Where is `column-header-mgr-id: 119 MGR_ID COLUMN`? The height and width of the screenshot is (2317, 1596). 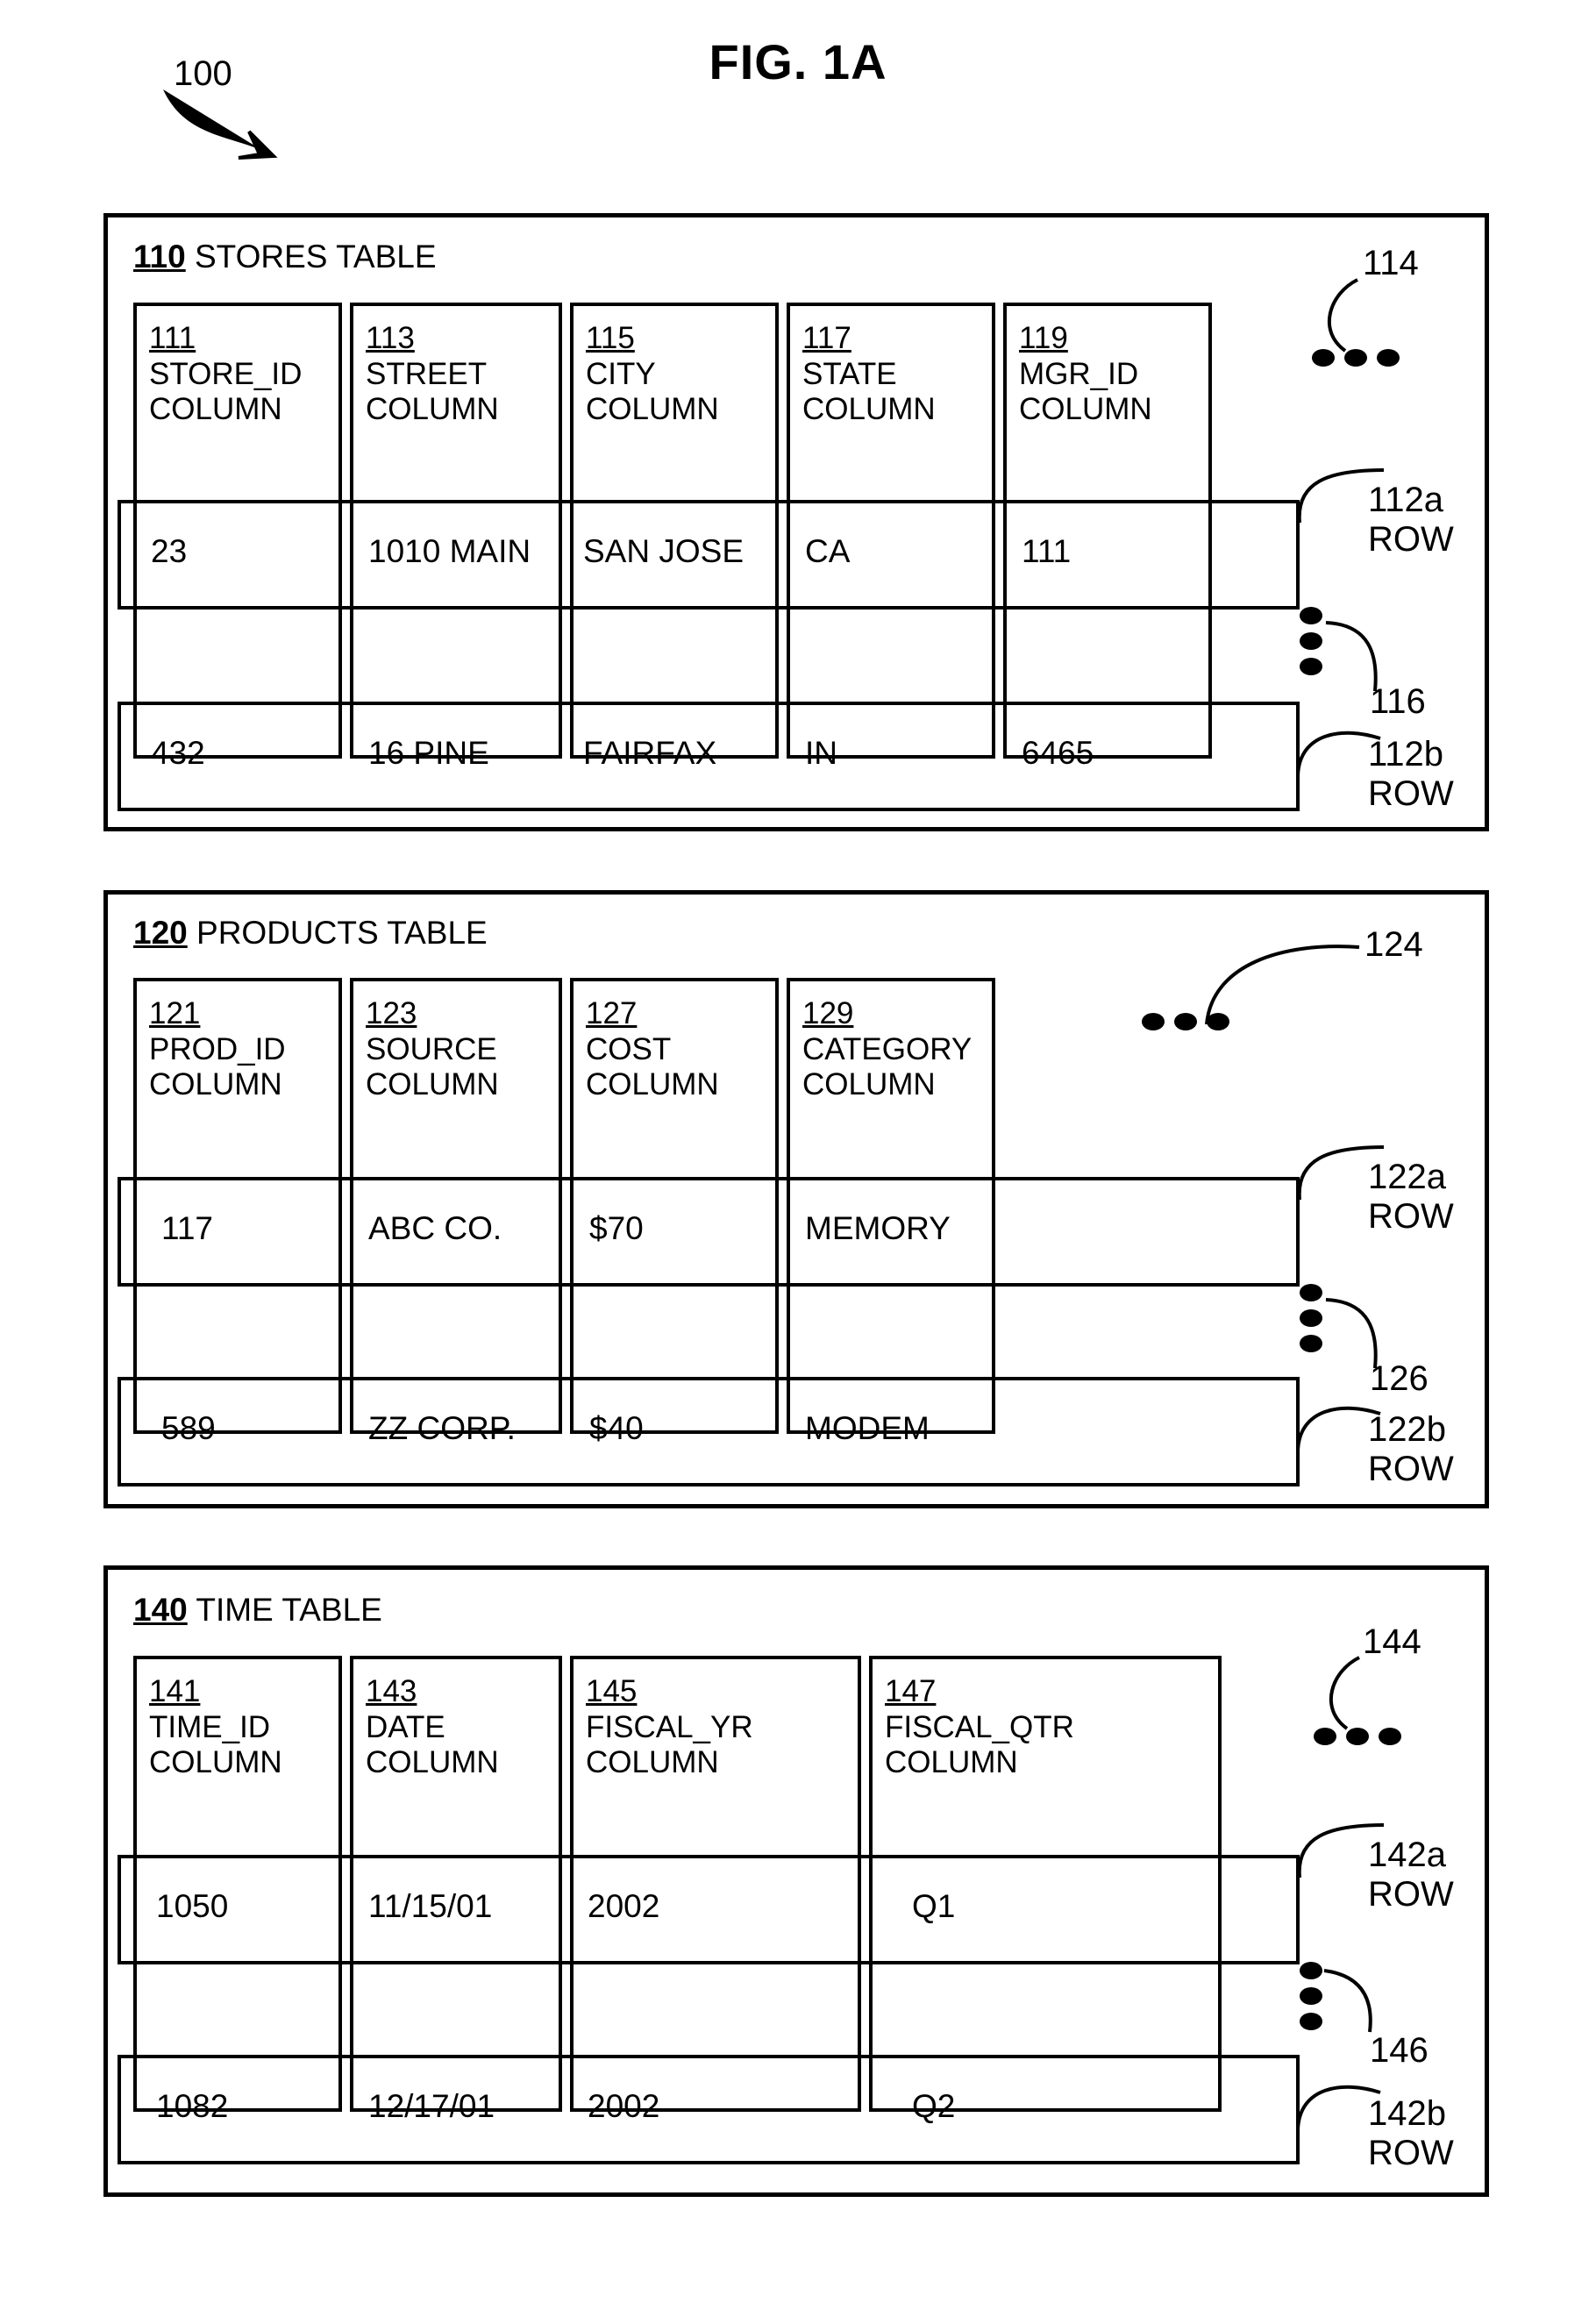
column-header-mgr-id: 119 MGR_ID COLUMN is located at coordinates (1085, 374).